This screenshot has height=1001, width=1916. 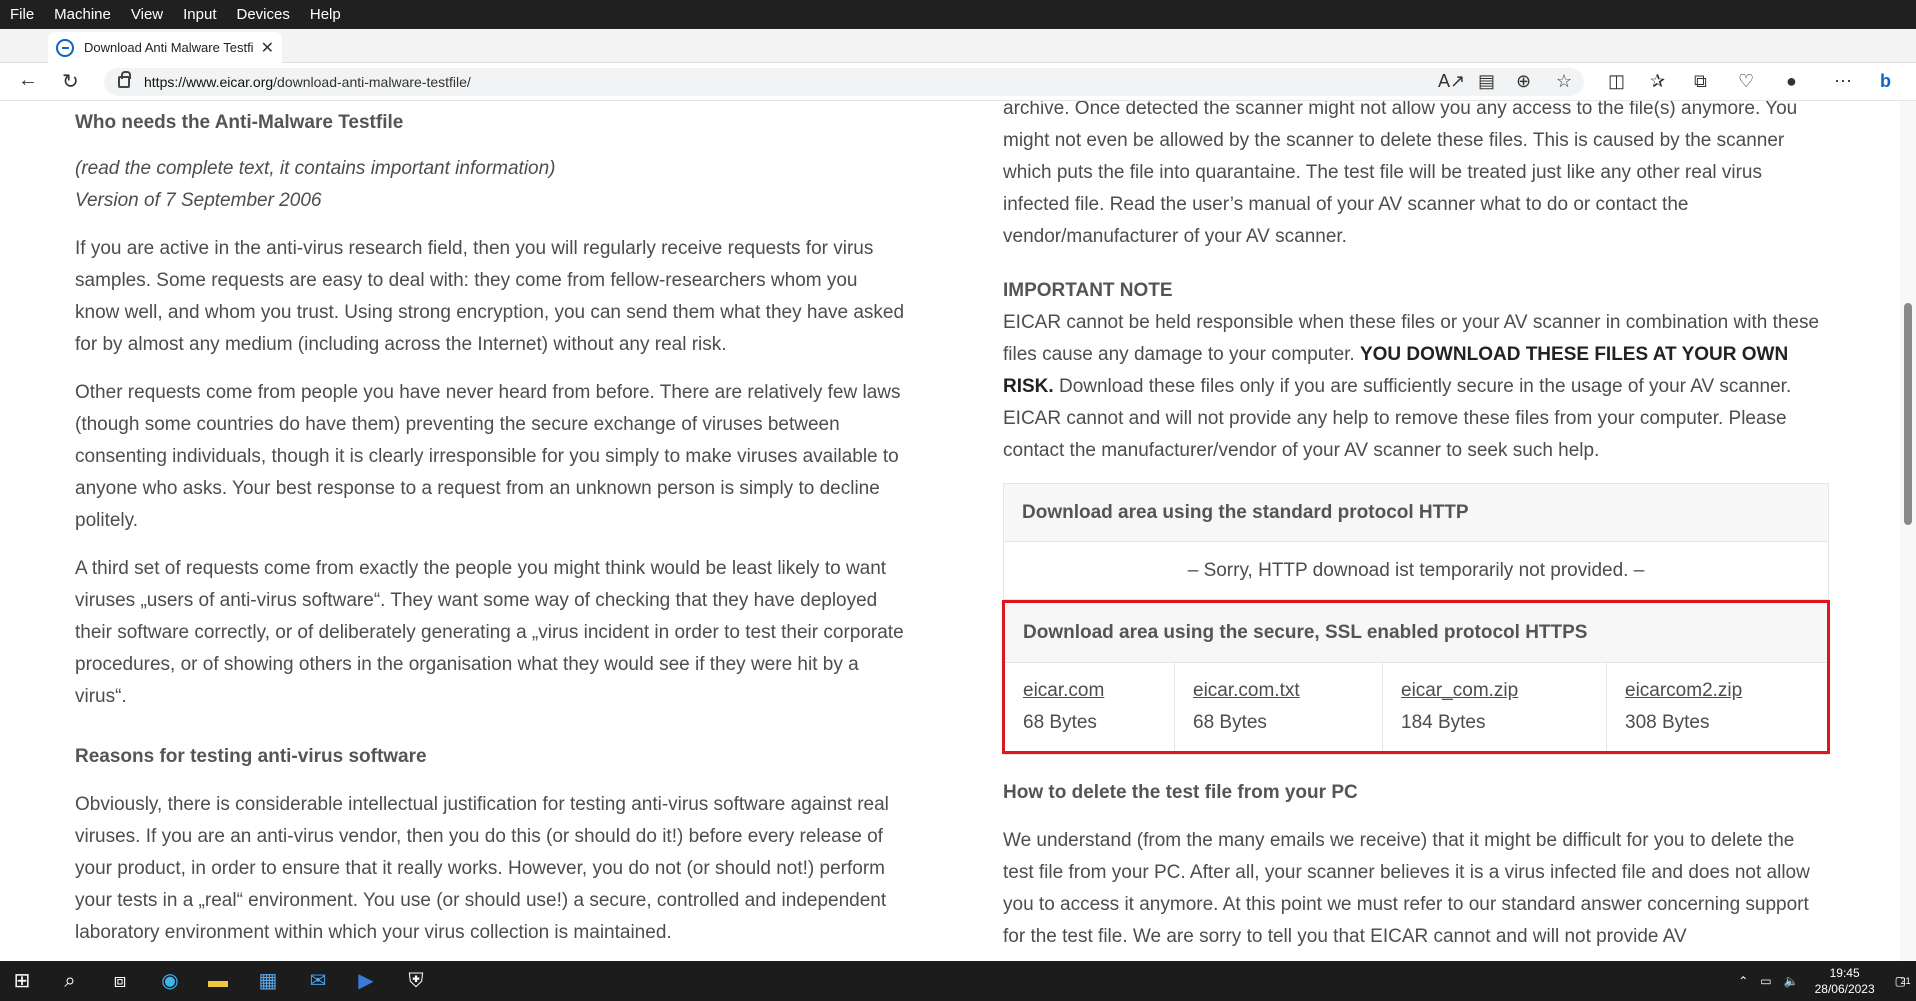 What do you see at coordinates (1717, 707) in the screenshot?
I see `file-cell: eicarcom2.zip 308 Bytes` at bounding box center [1717, 707].